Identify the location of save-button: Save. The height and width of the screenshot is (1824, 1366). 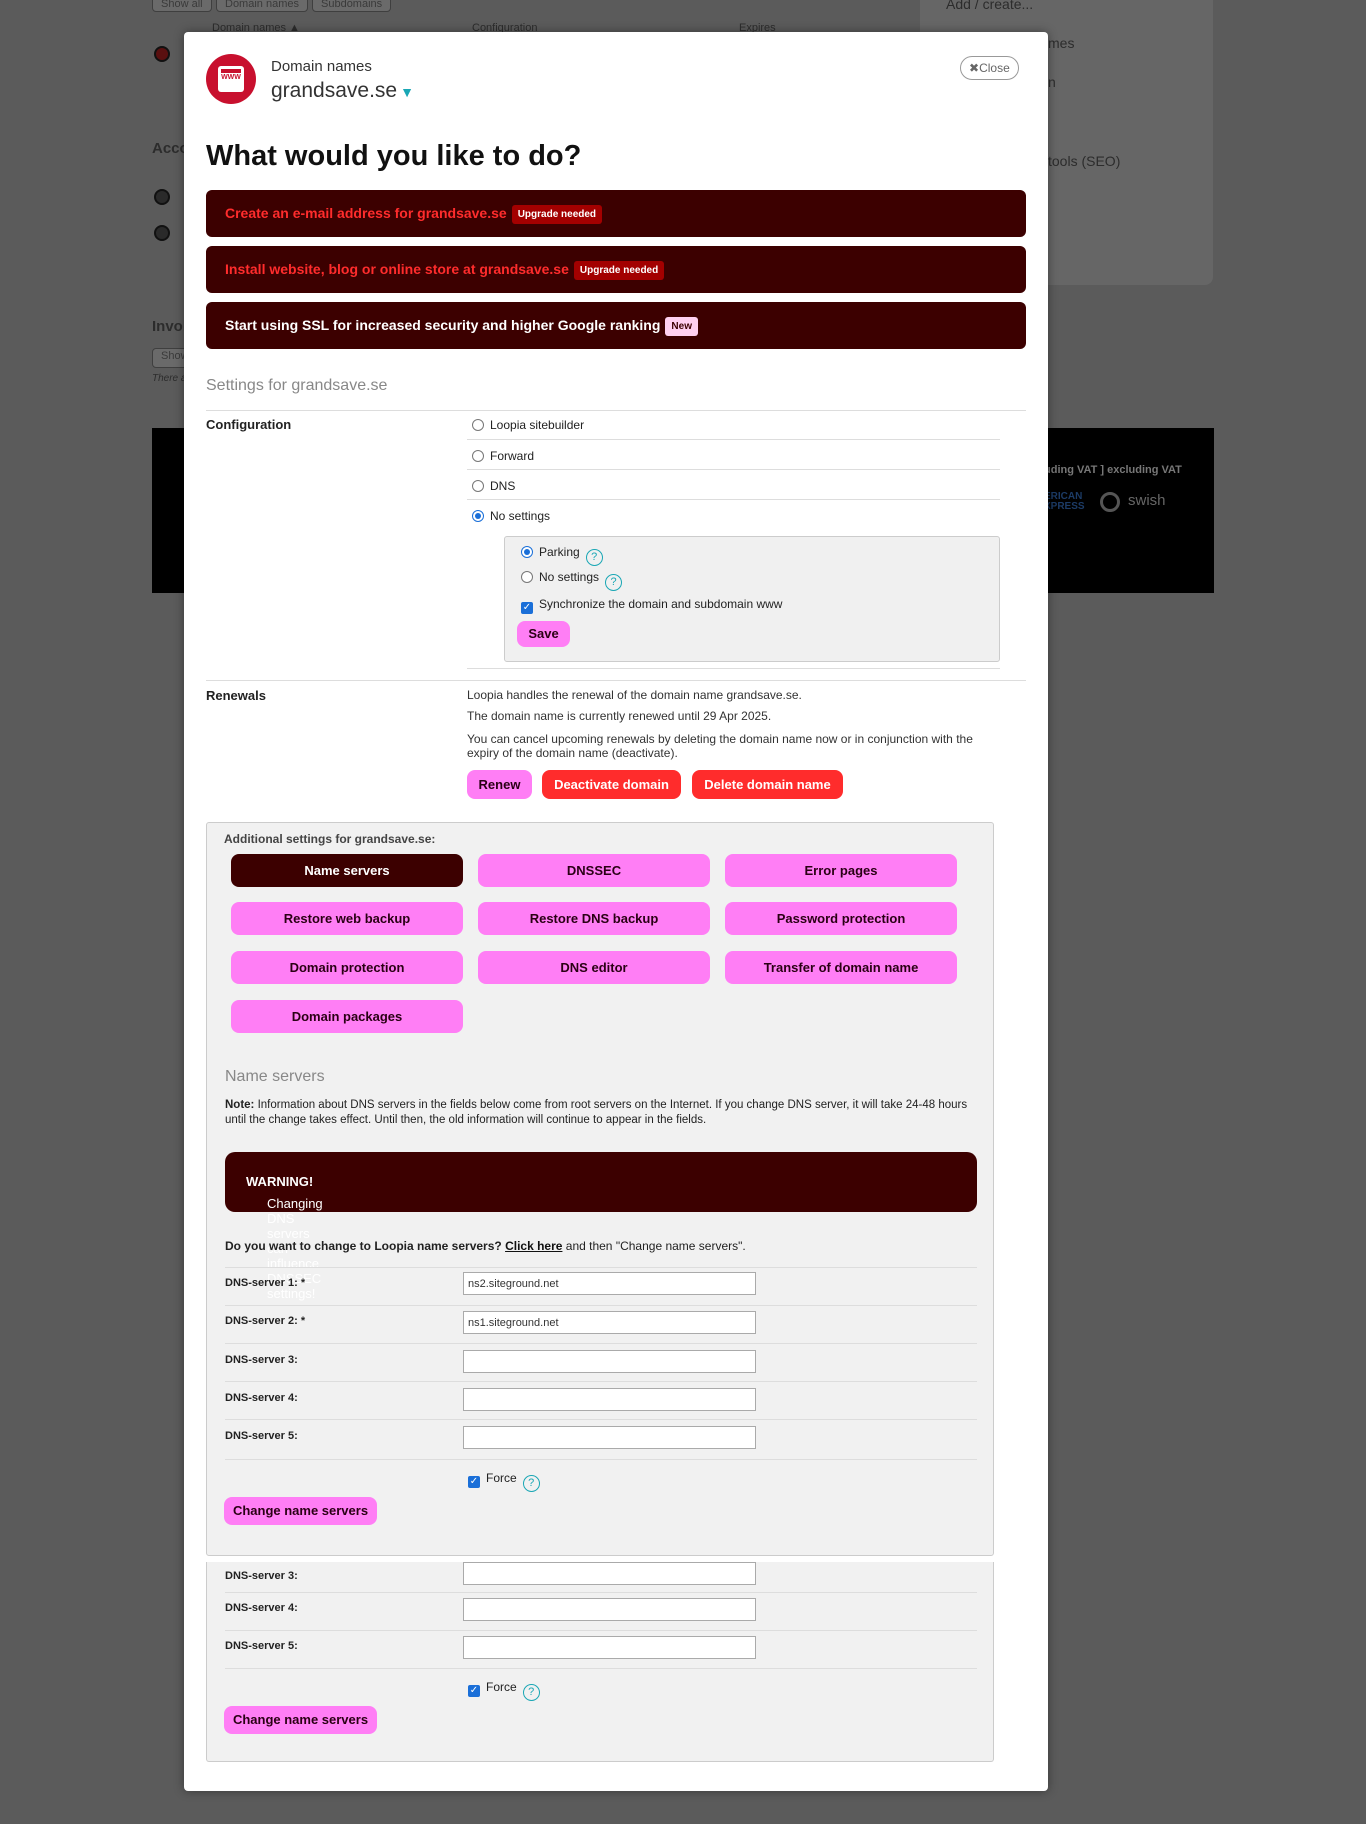
(543, 634).